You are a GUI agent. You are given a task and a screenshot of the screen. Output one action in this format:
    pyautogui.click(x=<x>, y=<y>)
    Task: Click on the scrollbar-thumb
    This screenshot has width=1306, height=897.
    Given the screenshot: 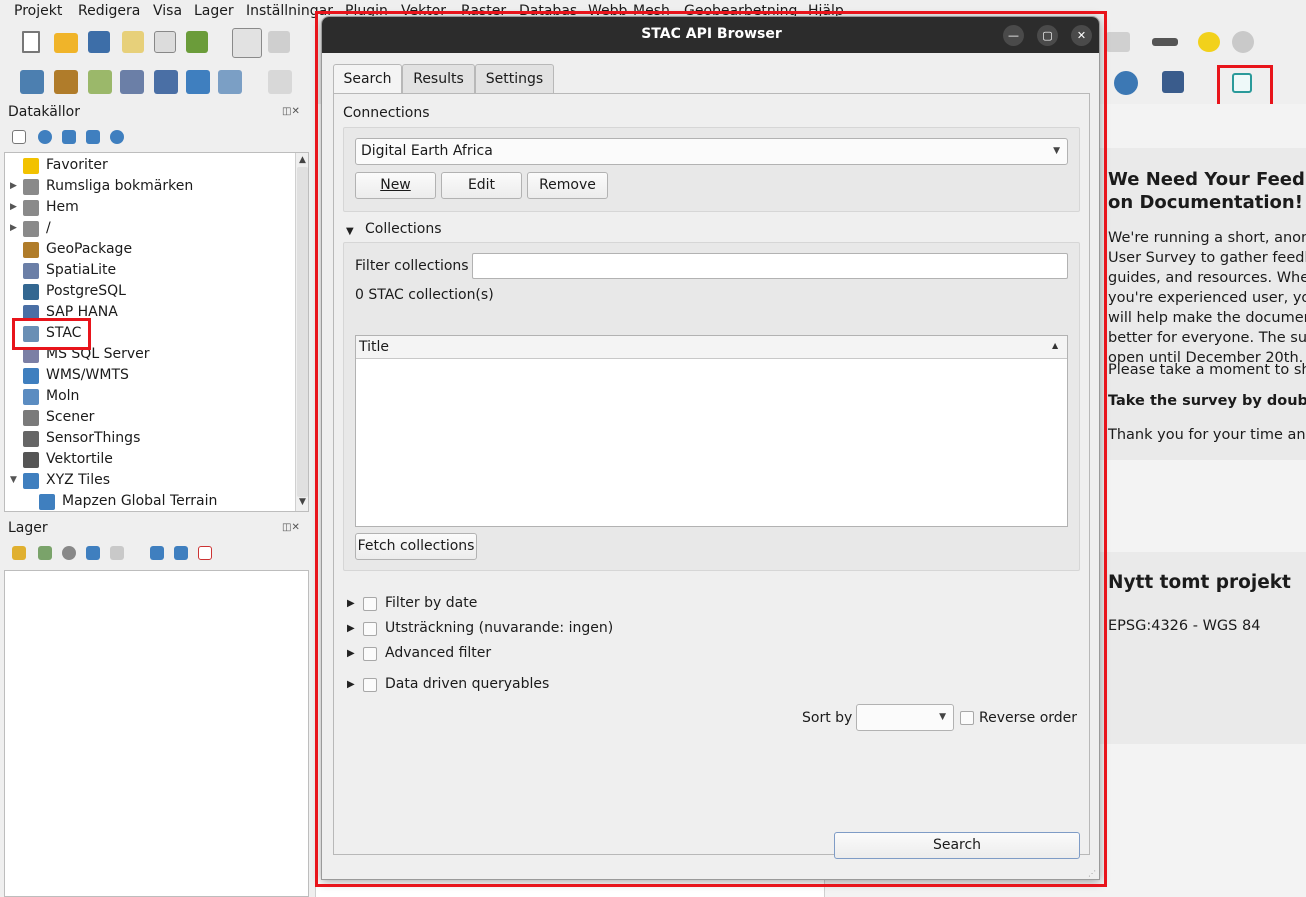 What is the action you would take?
    pyautogui.click(x=302, y=332)
    